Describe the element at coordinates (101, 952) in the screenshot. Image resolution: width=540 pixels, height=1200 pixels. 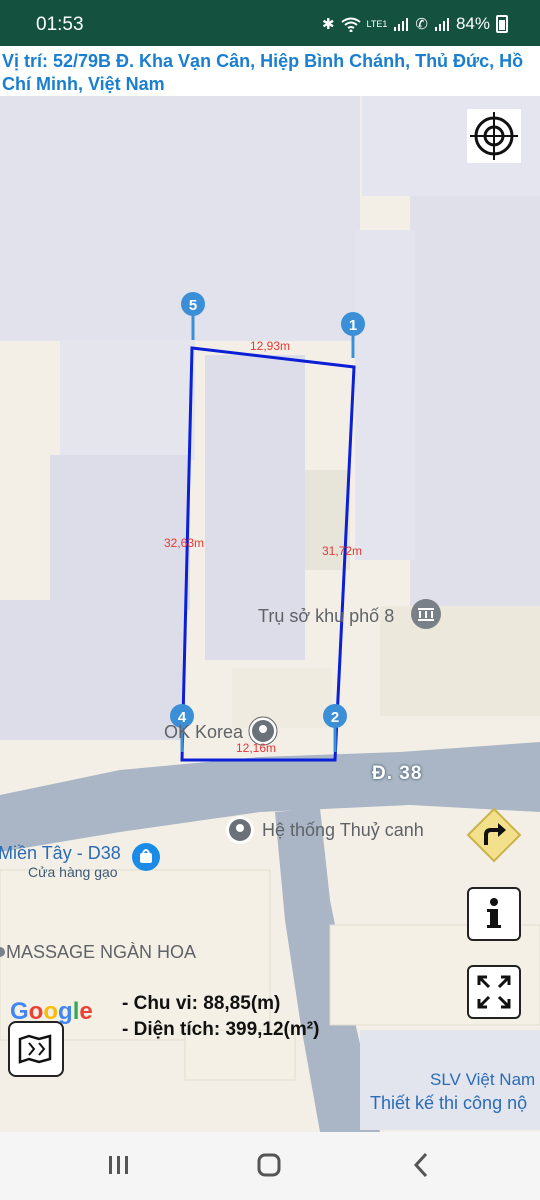
I see `poi-label-massage: MASSAGE NGÀN HOA` at that location.